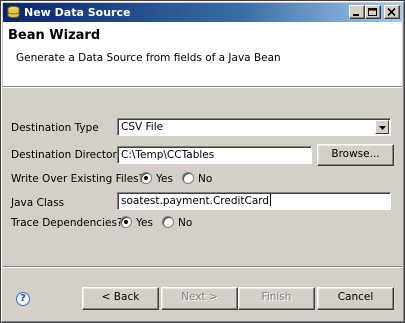 The image size is (405, 323). I want to click on destination-directory-input: C:\Temp\CCTables, so click(214, 155).